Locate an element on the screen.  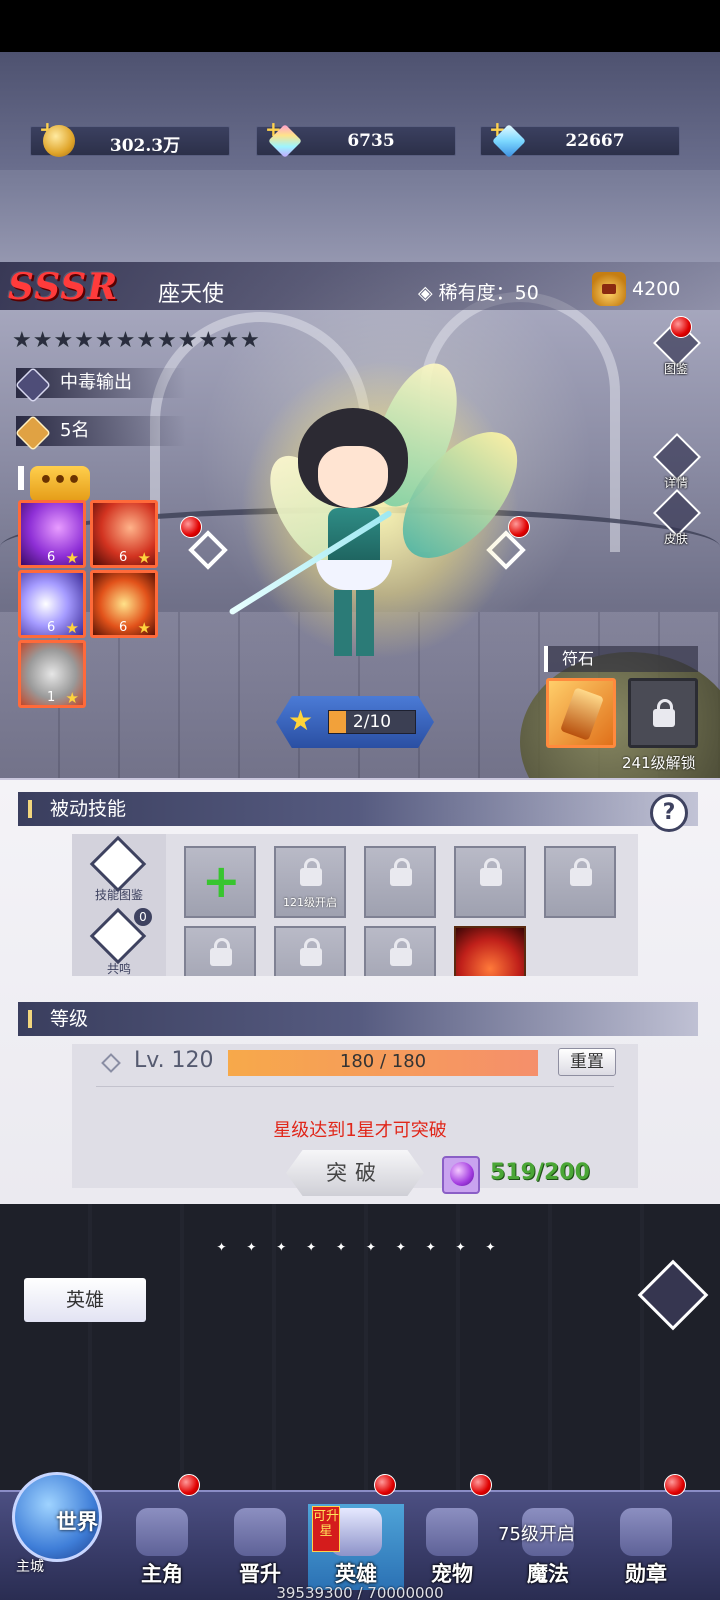
rarity-label: ◈ 稀有度：50 is located at coordinates (478, 293).